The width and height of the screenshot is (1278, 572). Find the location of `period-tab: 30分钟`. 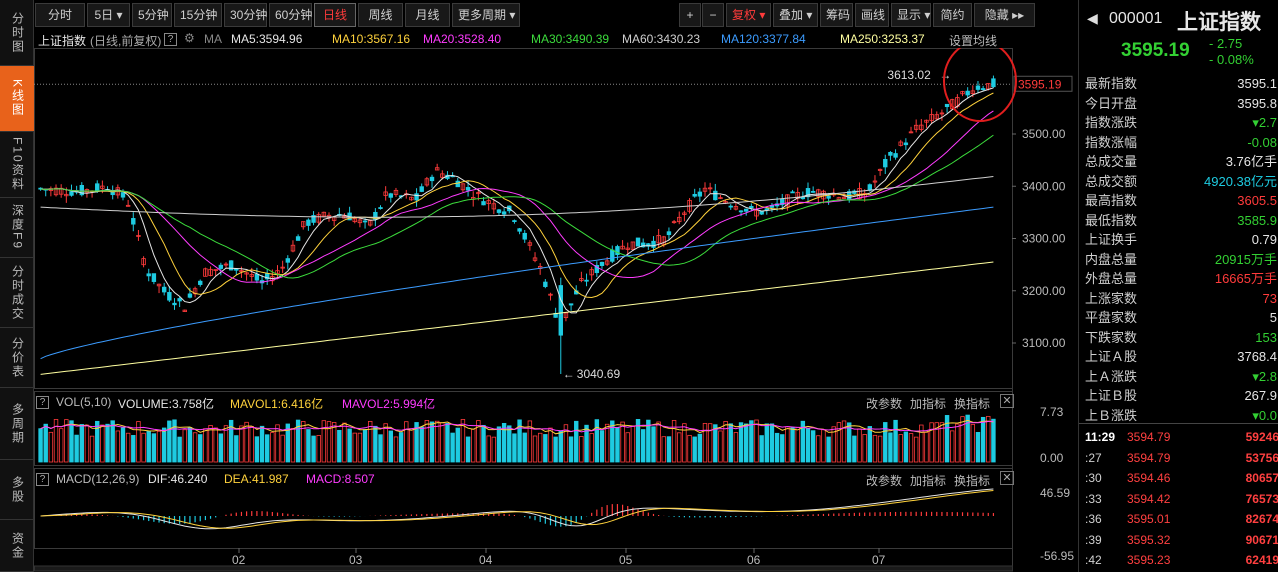

period-tab: 30分钟 is located at coordinates (245, 15).